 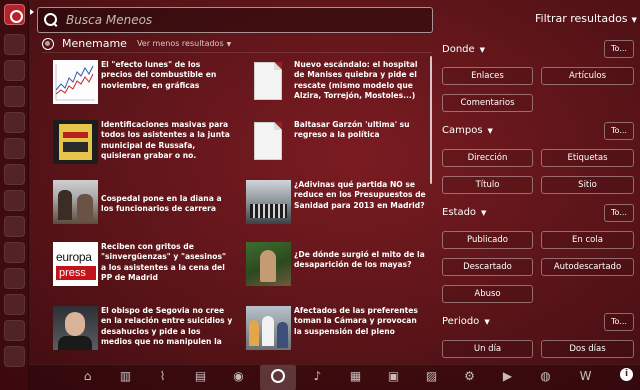 I want to click on music-icon: ◉, so click(x=238, y=376).